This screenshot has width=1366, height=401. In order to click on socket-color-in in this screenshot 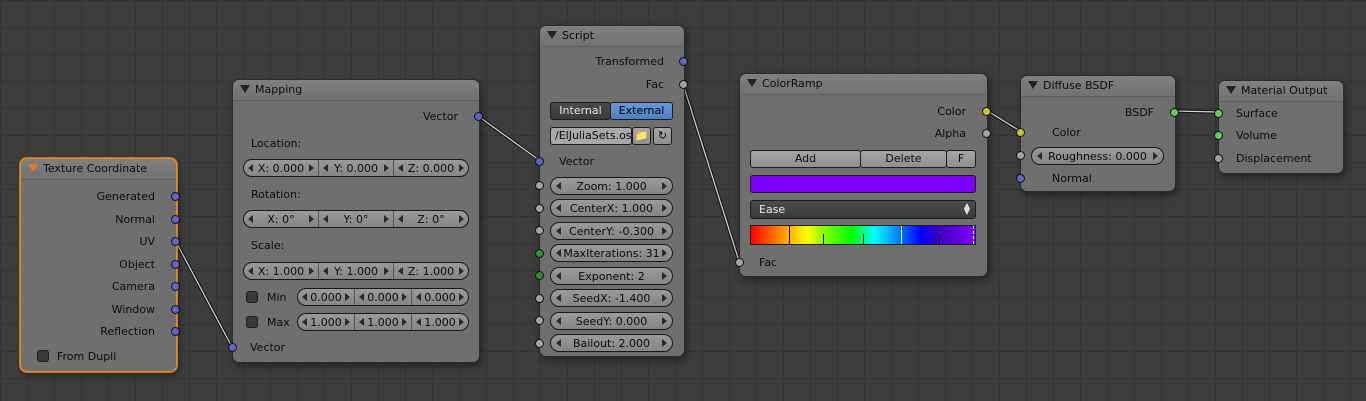, I will do `click(1020, 132)`.